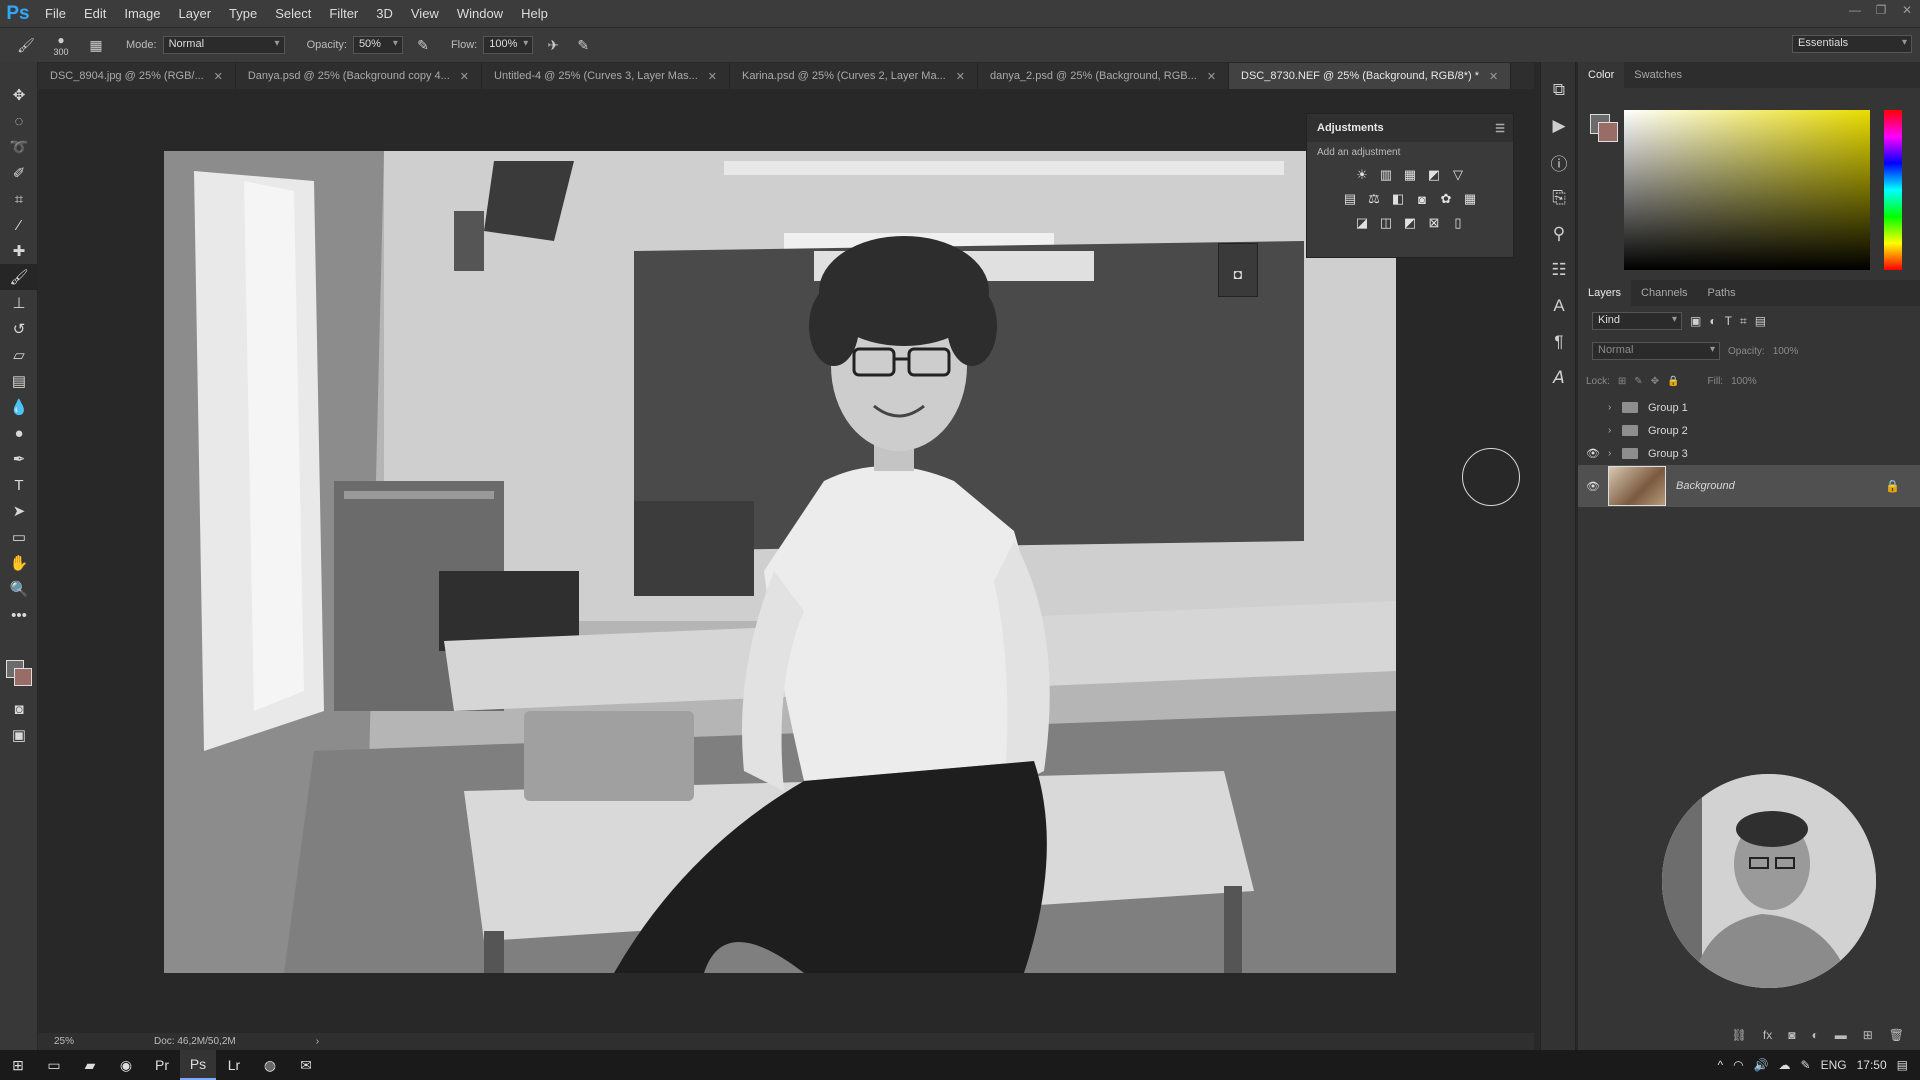  I want to click on path-selection-tool-icon: ➤, so click(19, 511).